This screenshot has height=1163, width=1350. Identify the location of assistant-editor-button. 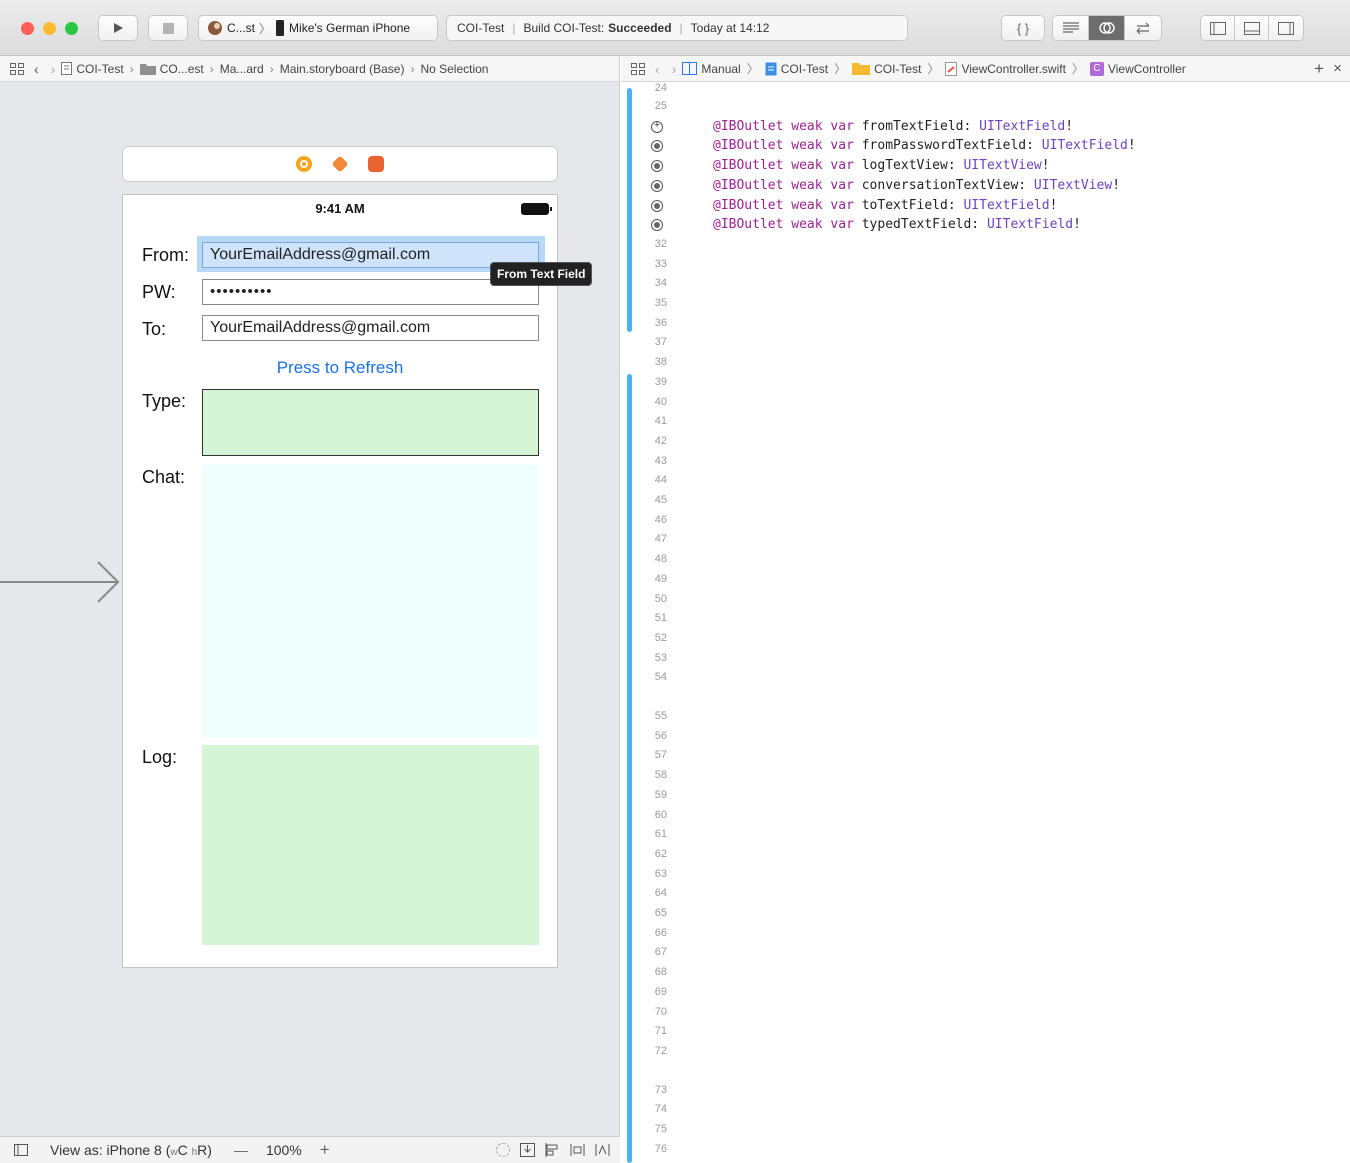
(1107, 28).